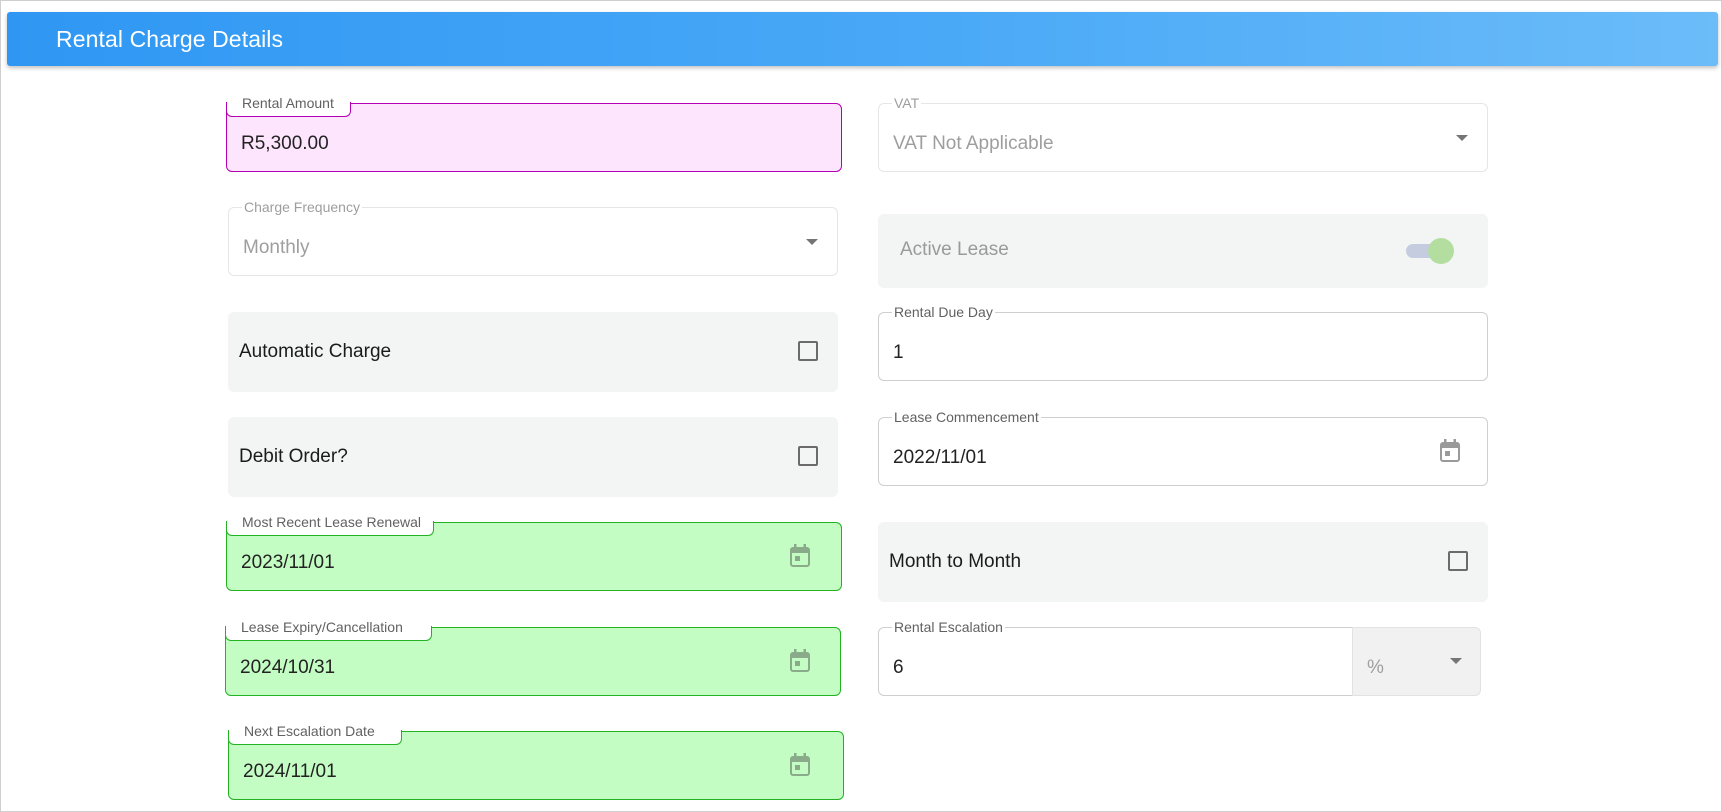 Image resolution: width=1722 pixels, height=812 pixels. Describe the element at coordinates (533, 457) in the screenshot. I see `debit-order-panel: Debit Order?` at that location.